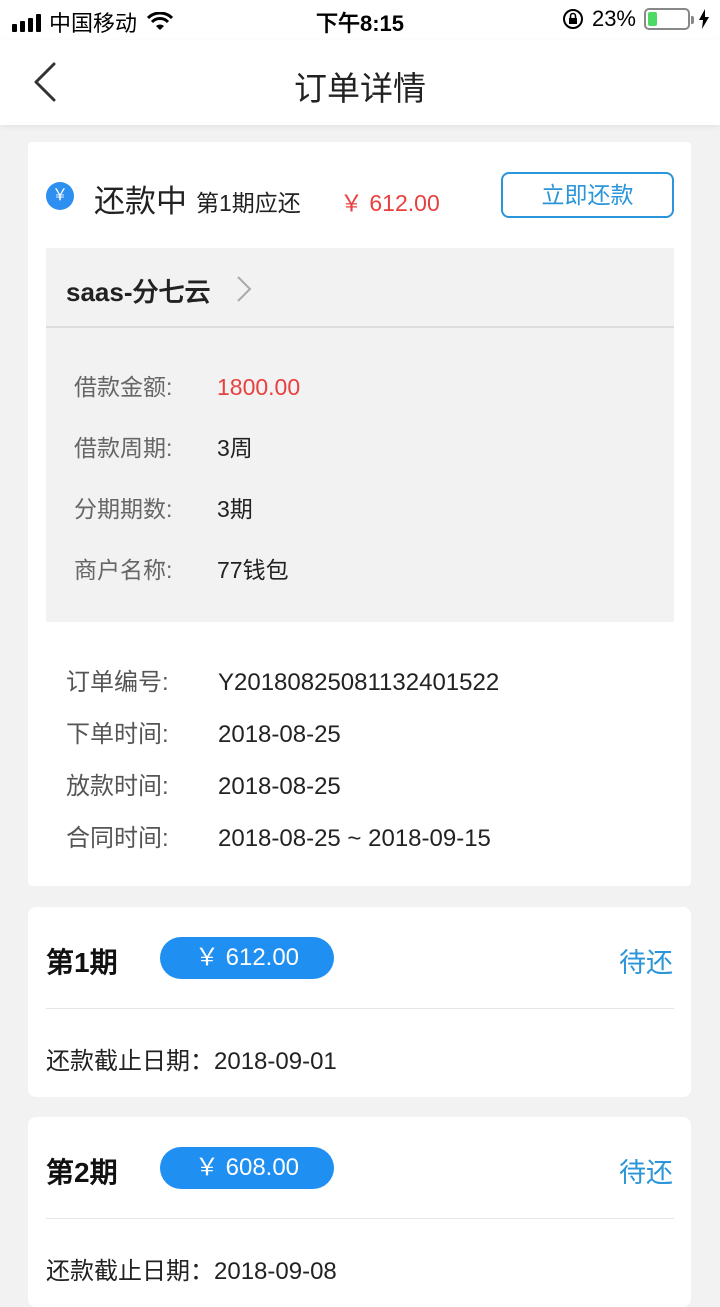 This screenshot has width=720, height=1307. I want to click on merchant-name-label: 商户名称:, so click(123, 570).